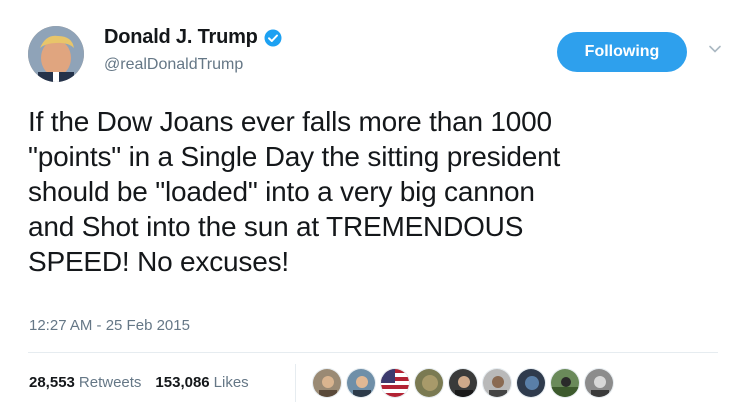  What do you see at coordinates (181, 37) in the screenshot?
I see `author-display-name: Donald J. Trump` at bounding box center [181, 37].